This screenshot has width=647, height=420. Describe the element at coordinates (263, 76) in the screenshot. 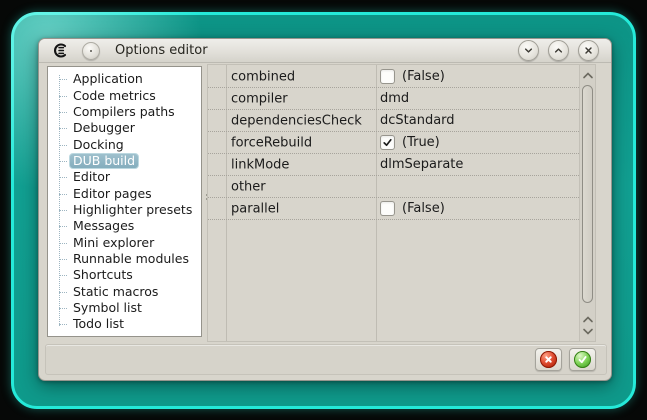

I see `property-name: combined` at that location.